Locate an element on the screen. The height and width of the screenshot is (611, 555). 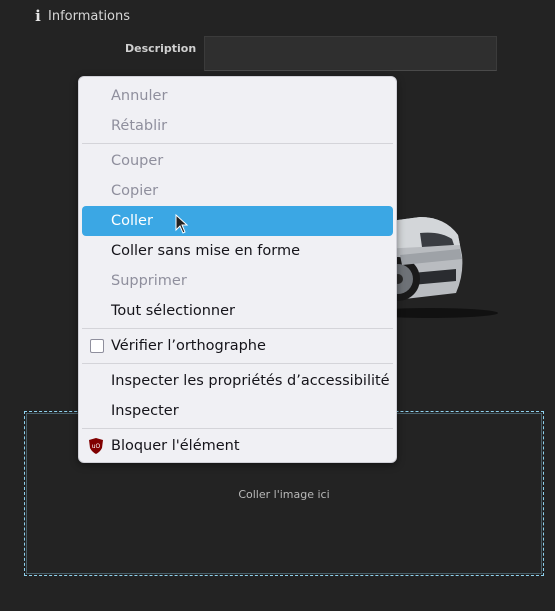
menu-item-supprimer: Supprimer is located at coordinates (237, 281).